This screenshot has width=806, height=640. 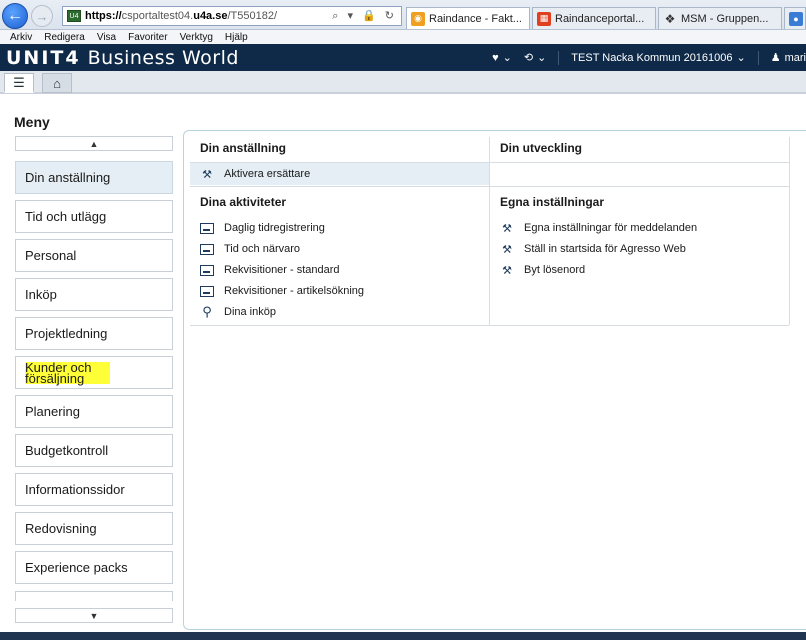 I want to click on taskbar-strip, so click(x=403, y=636).